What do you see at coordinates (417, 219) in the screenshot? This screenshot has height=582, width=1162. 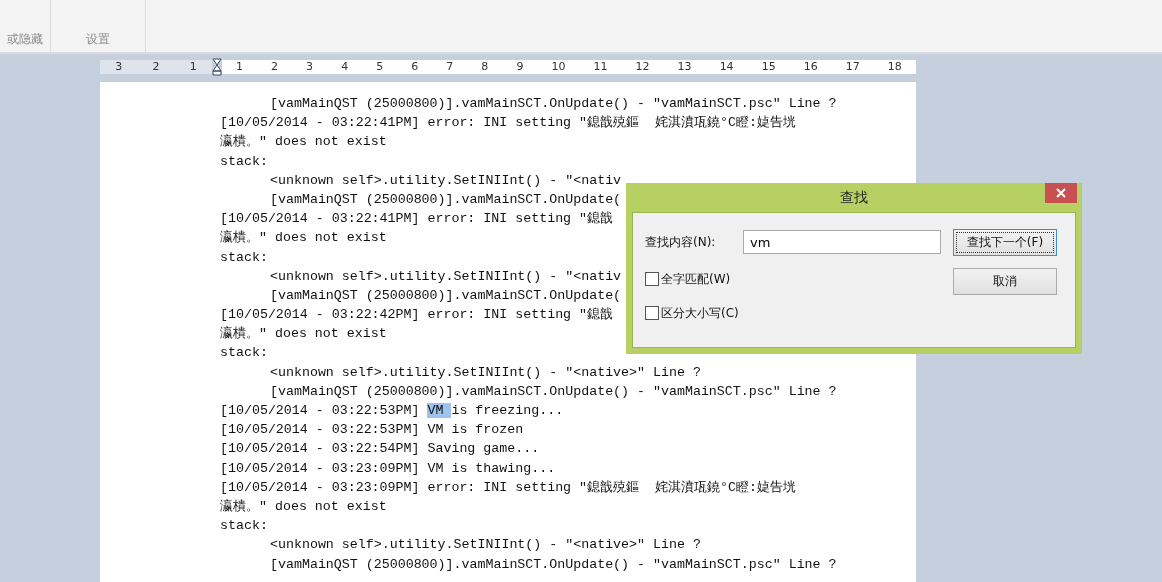 I see `log-line: [10/05/2014 - 03:22:41PM] error: INI setting ″鎴戠` at bounding box center [417, 219].